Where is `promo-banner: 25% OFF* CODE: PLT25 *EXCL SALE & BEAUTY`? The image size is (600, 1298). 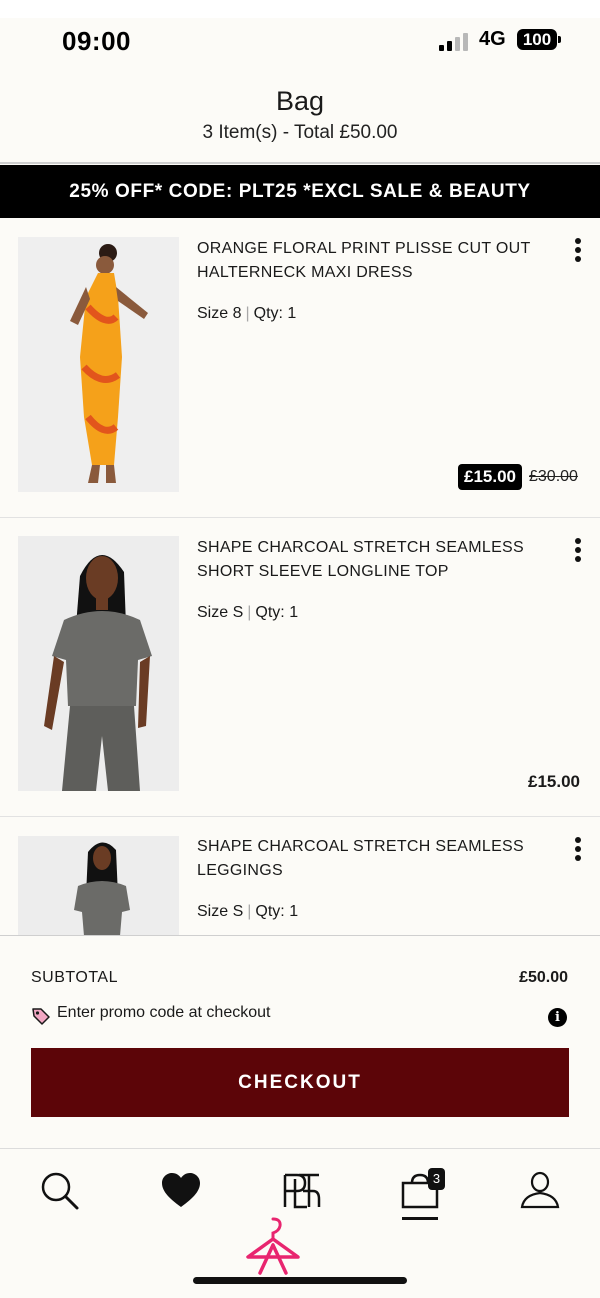
promo-banner: 25% OFF* CODE: PLT25 *EXCL SALE & BEAUTY is located at coordinates (300, 191).